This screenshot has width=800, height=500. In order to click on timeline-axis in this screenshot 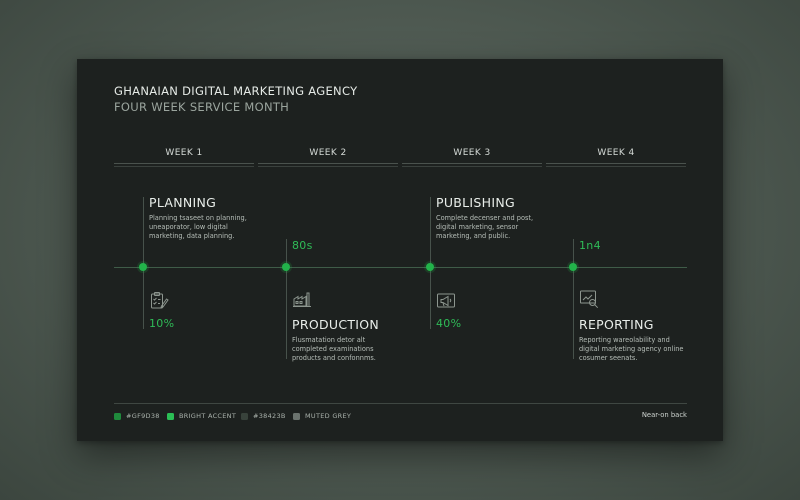, I will do `click(400, 267)`.